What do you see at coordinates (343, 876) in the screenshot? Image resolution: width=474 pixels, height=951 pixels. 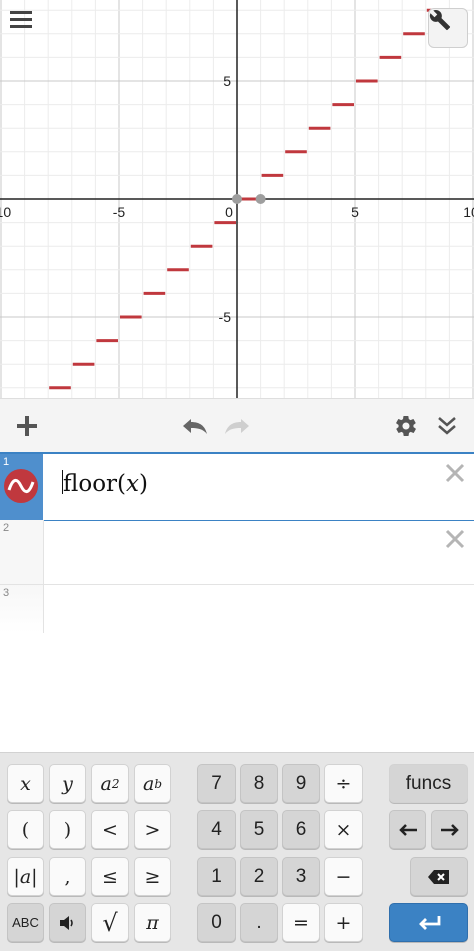 I see `key-minus: −` at bounding box center [343, 876].